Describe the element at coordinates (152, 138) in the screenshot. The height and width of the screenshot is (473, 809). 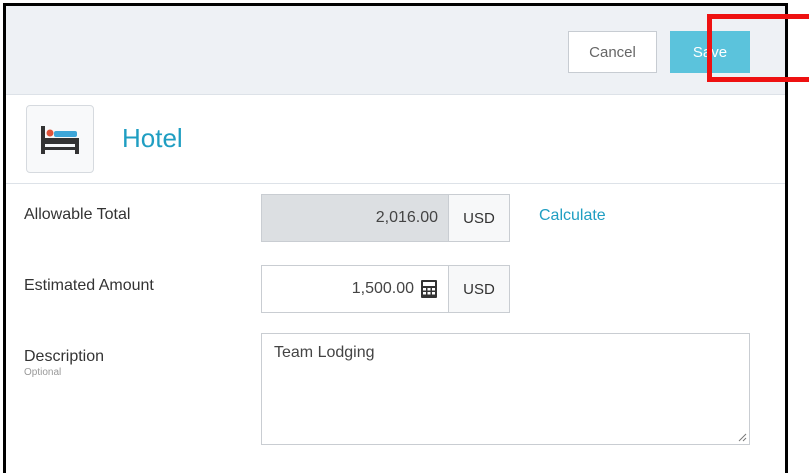
I see `page-title: Hotel` at that location.